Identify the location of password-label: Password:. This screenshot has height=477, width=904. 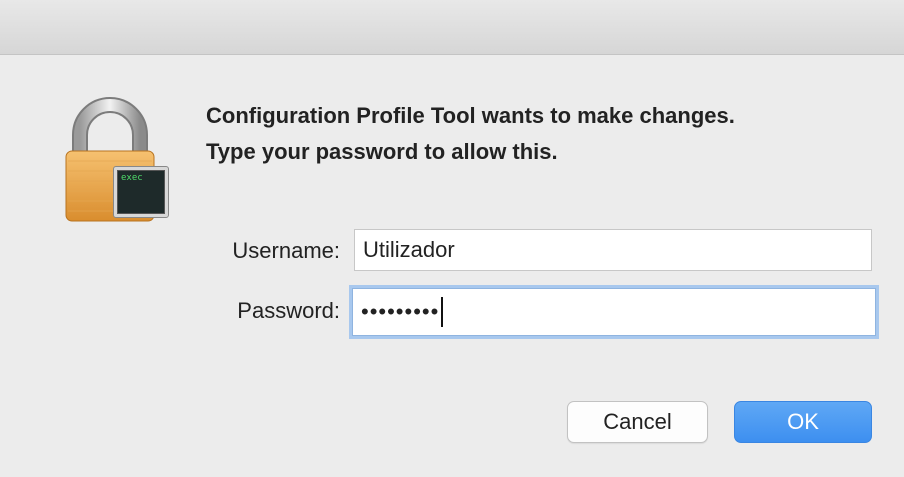
(288, 310).